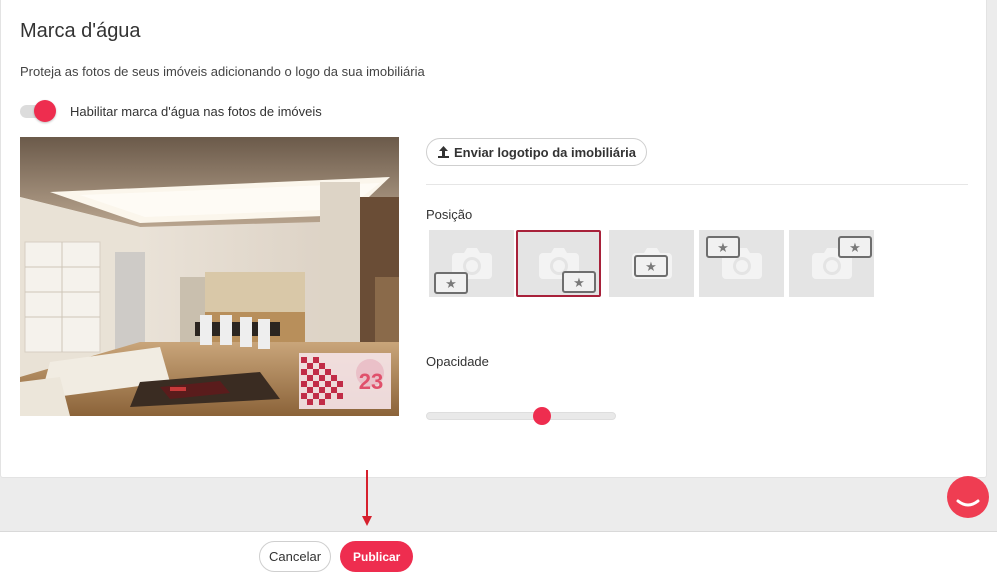 The width and height of the screenshot is (997, 582). What do you see at coordinates (377, 556) in the screenshot?
I see `publish-button: Publicar` at bounding box center [377, 556].